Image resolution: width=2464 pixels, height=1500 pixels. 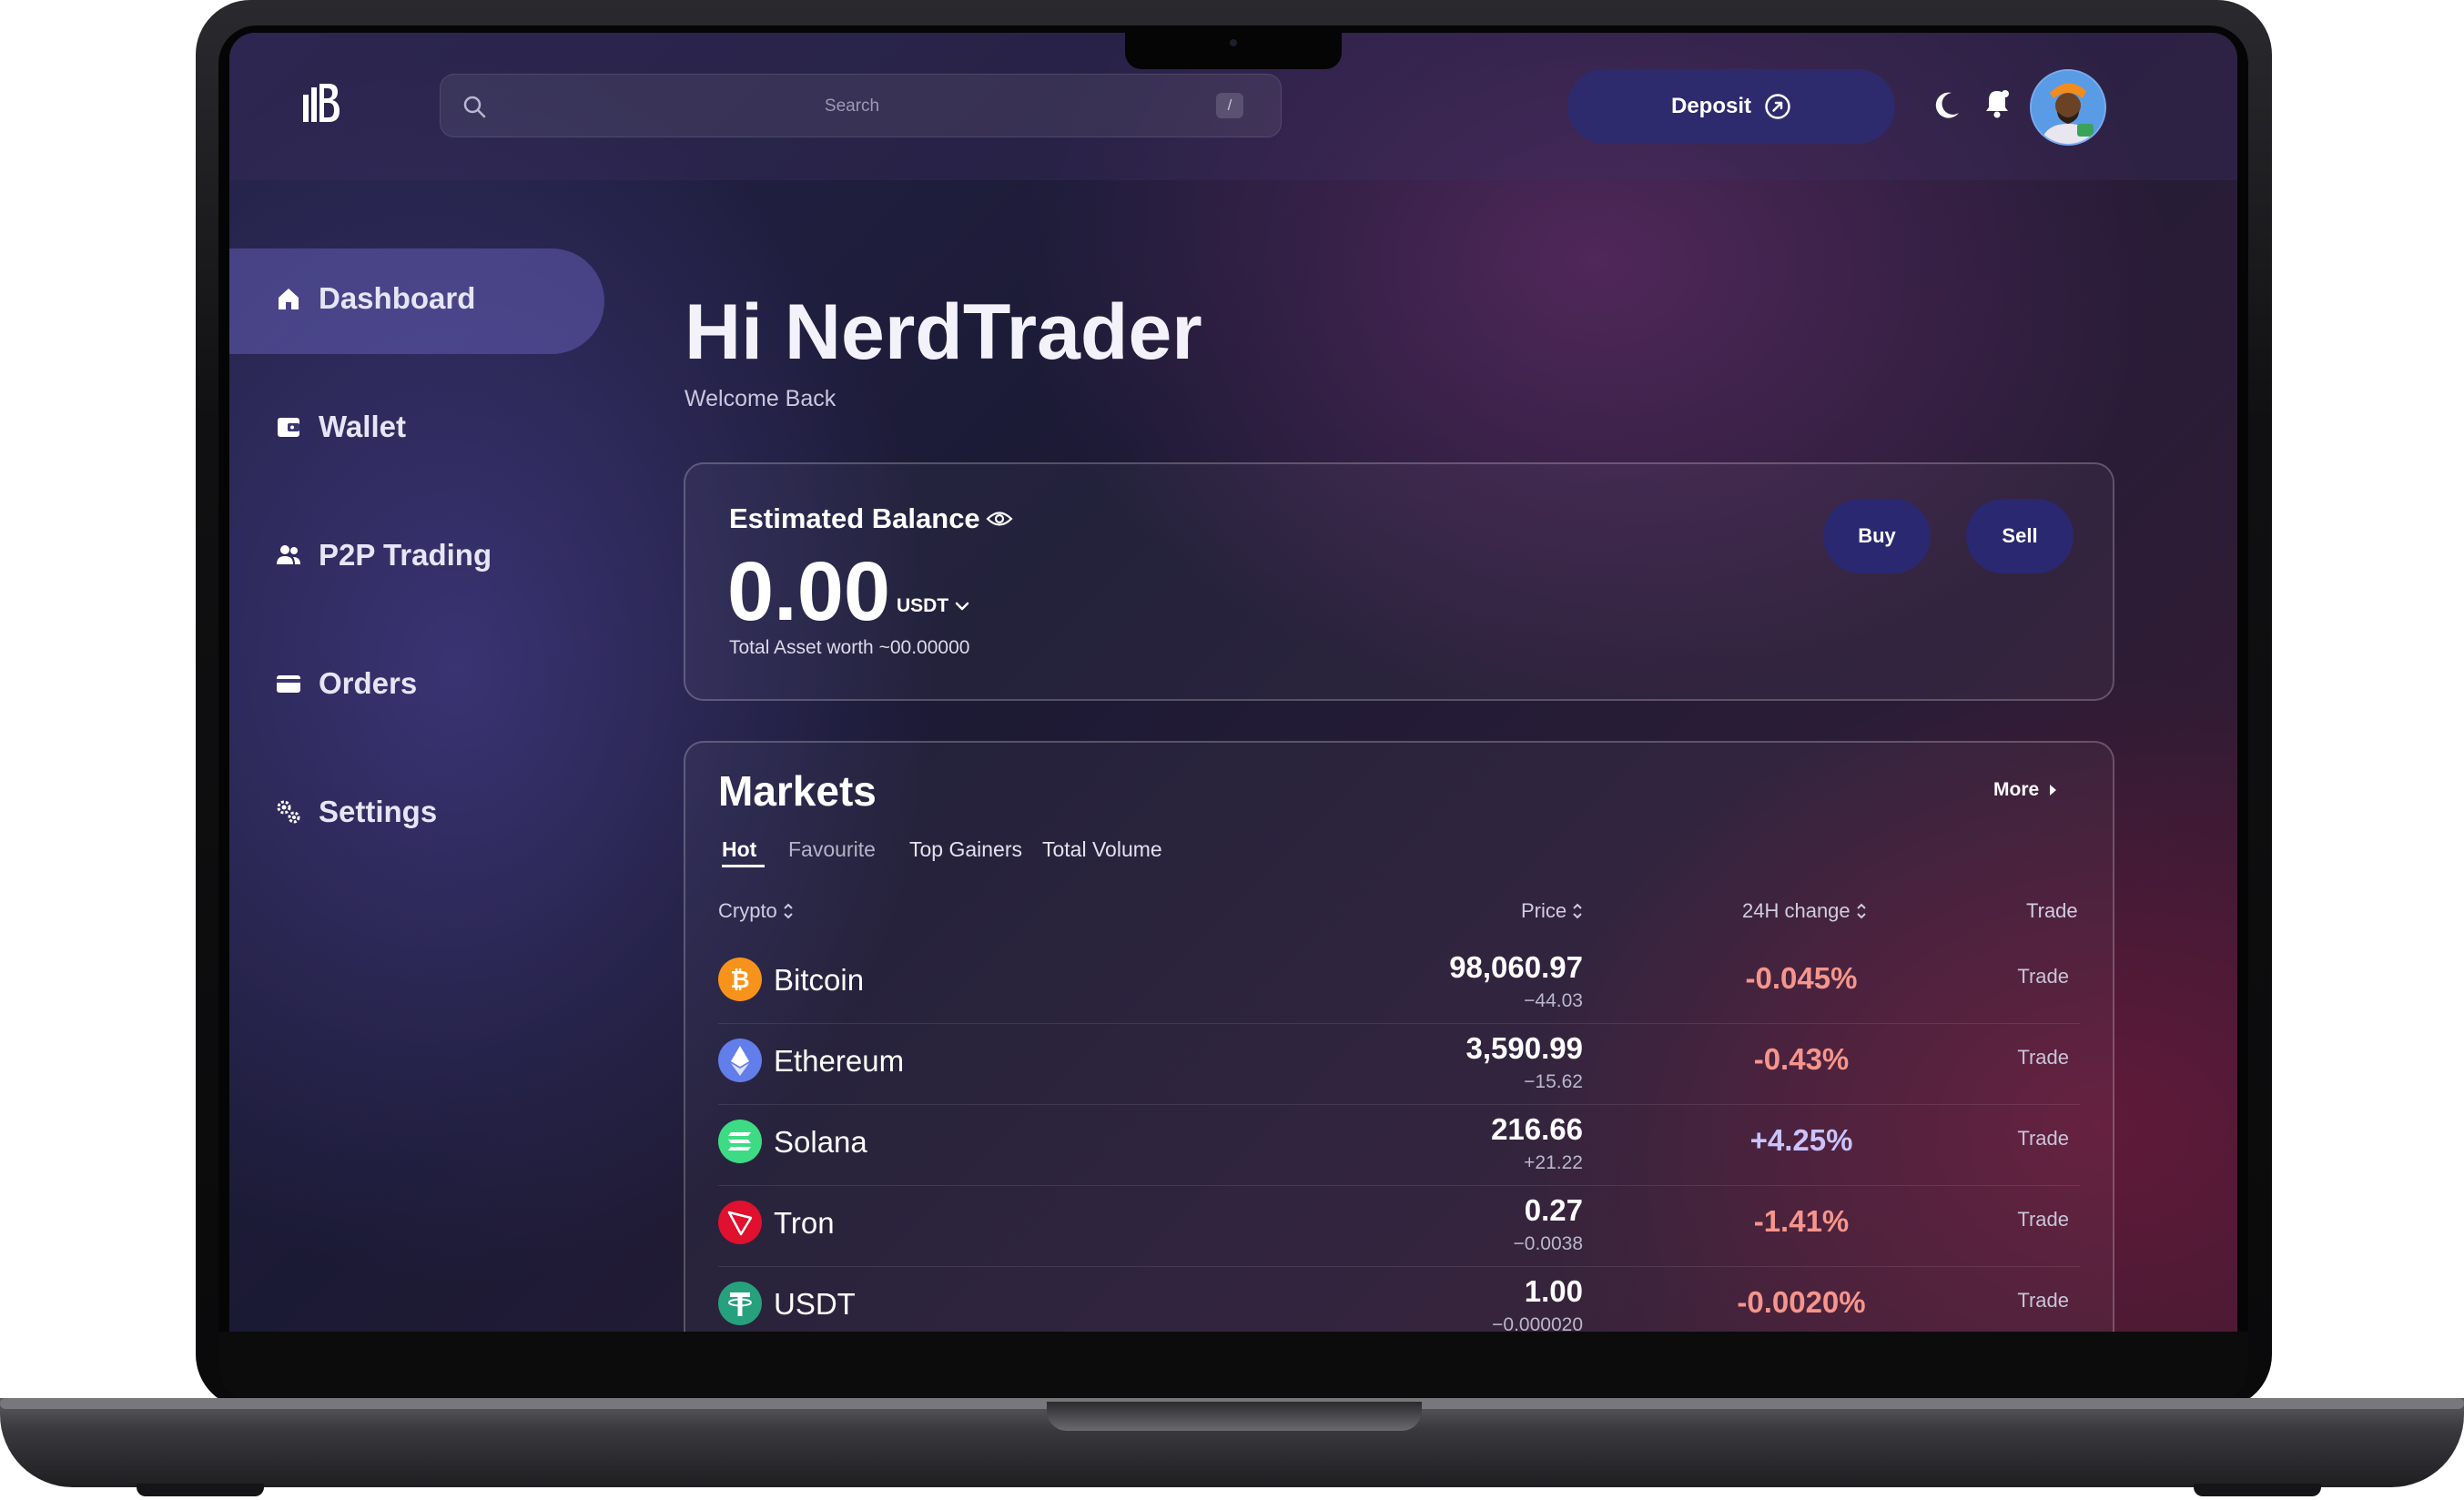 What do you see at coordinates (1399, 1226) in the screenshot?
I see `table-row: Tron 0.27 −0.0038 -1.41% Trade` at bounding box center [1399, 1226].